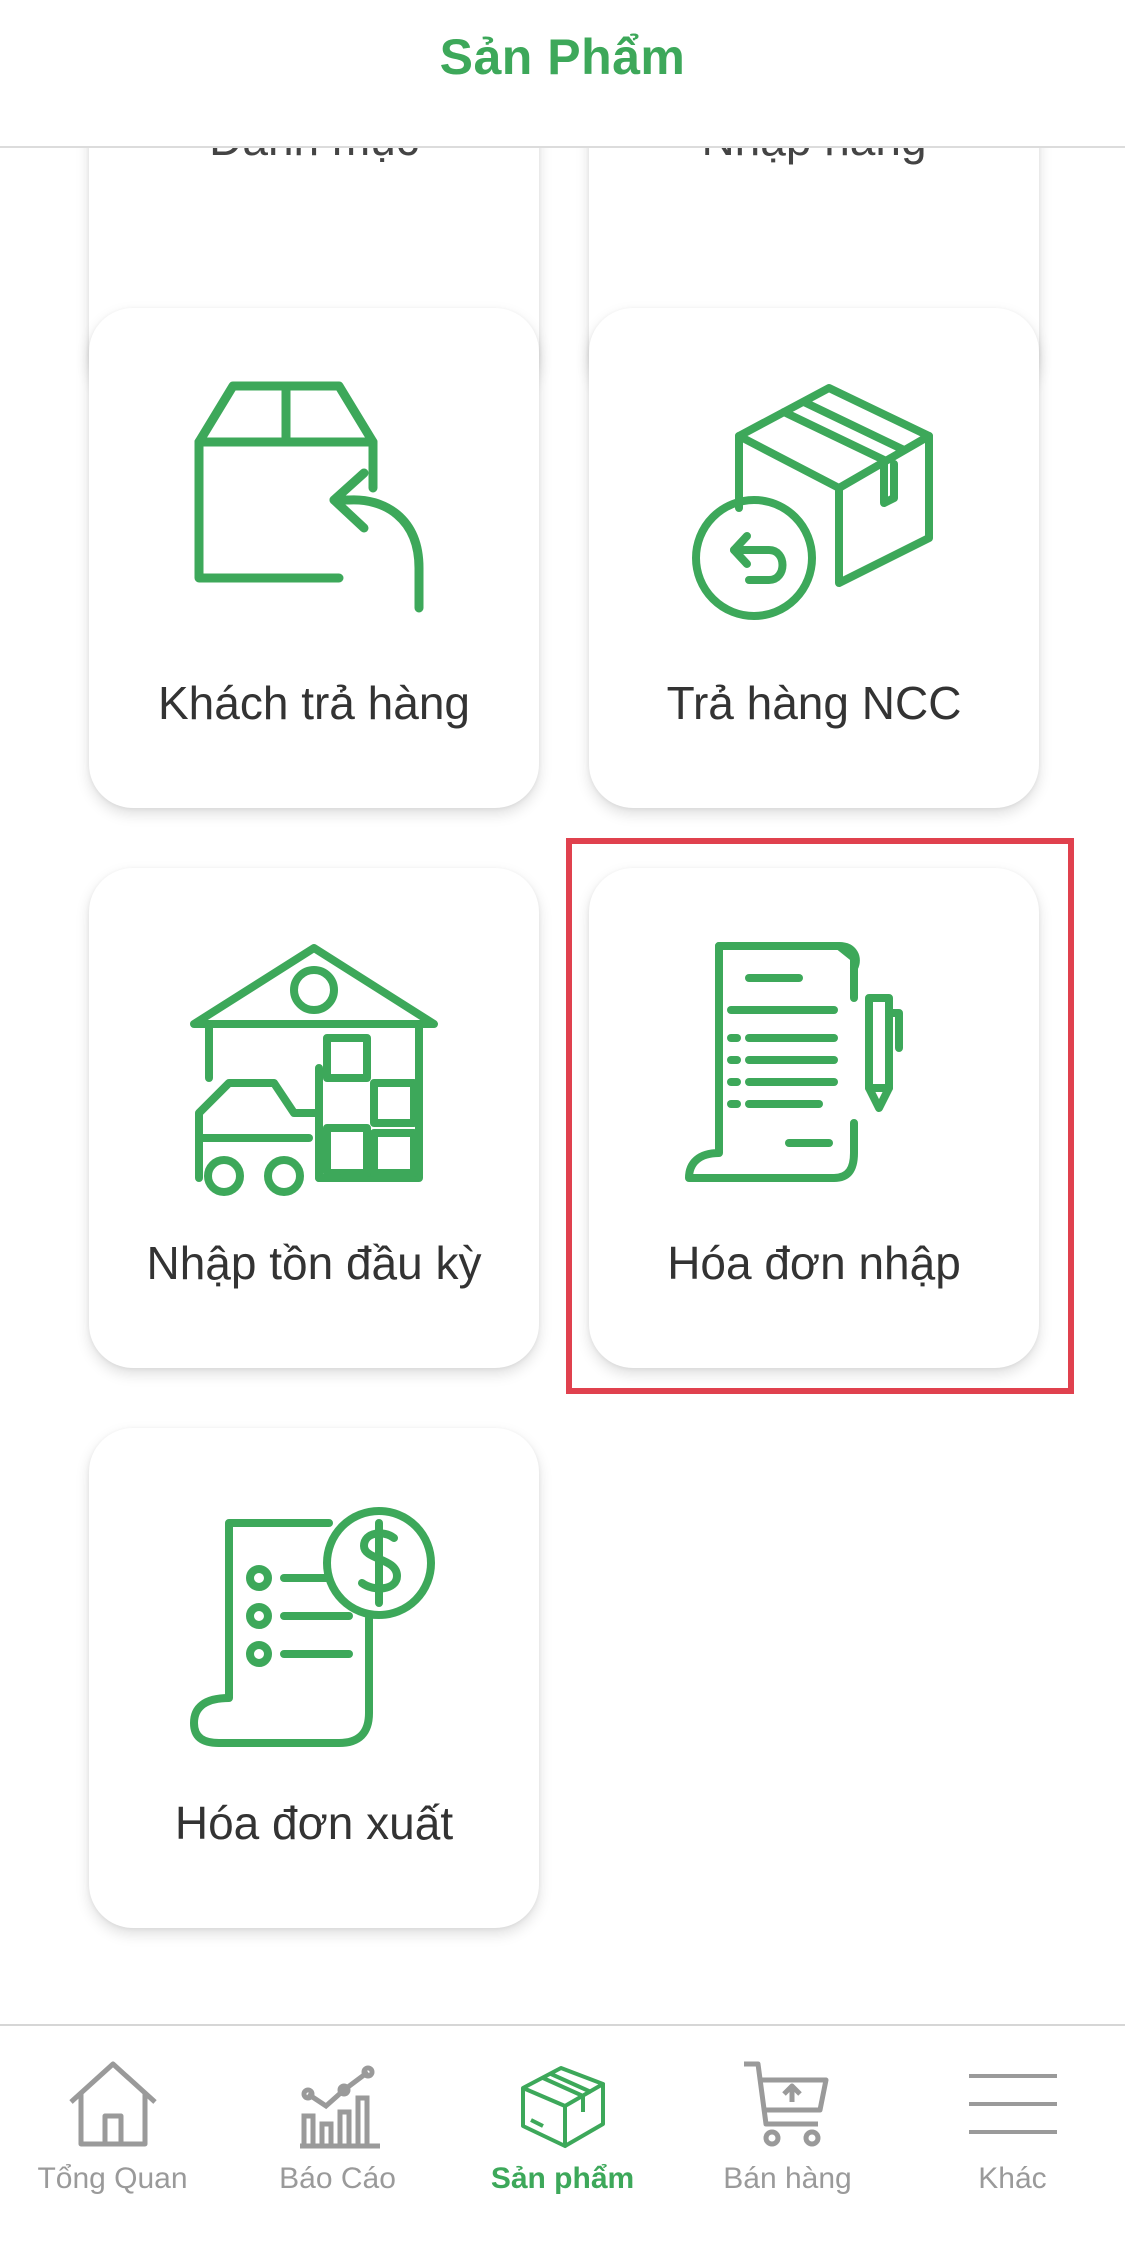  Describe the element at coordinates (814, 1263) in the screenshot. I see `card-label: Hóa đơn nhập` at that location.